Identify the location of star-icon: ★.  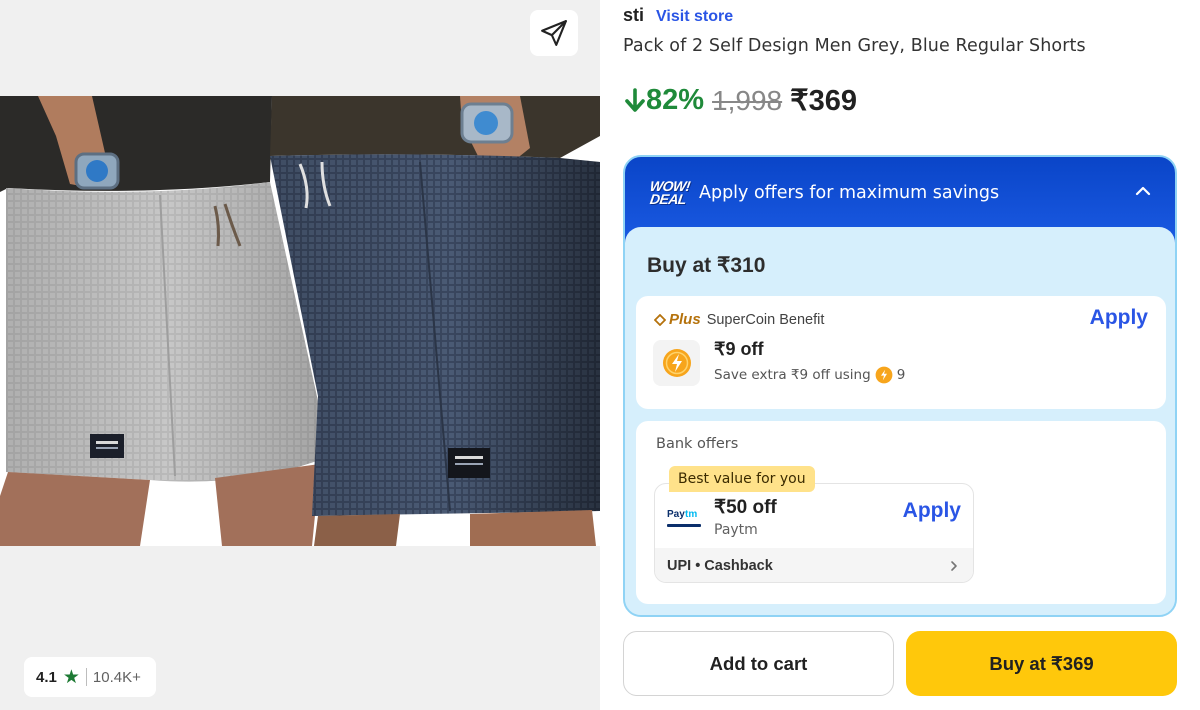
(71, 677).